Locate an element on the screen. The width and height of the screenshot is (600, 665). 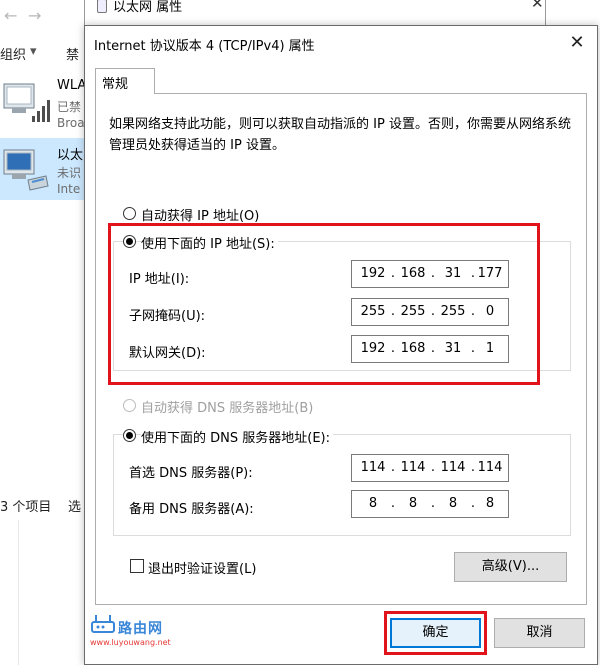
tab-general: 常规 is located at coordinates (125, 81).